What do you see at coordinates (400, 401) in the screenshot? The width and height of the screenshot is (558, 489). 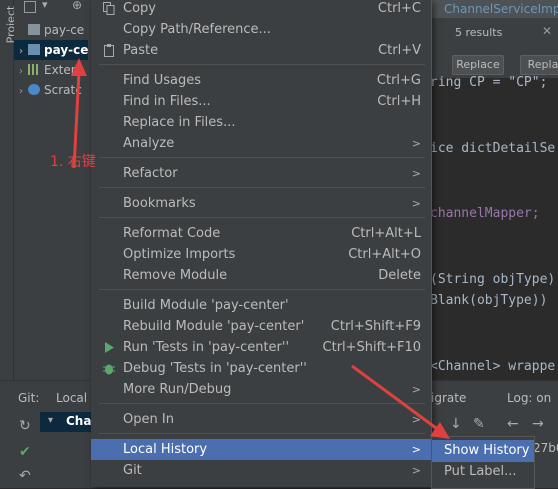 I see `annotation-arrow-down-right` at bounding box center [400, 401].